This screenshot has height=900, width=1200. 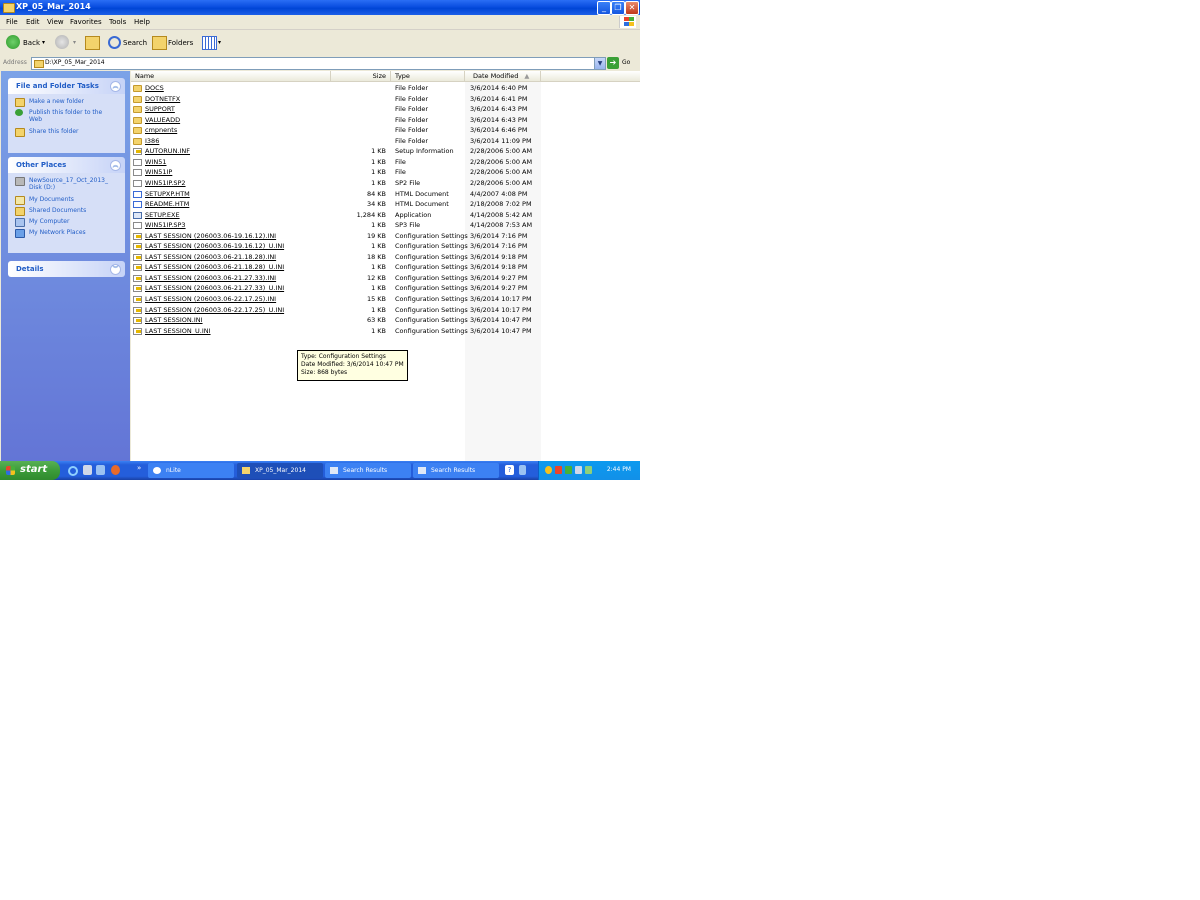 I want to click on menu-view: View, so click(x=55, y=22).